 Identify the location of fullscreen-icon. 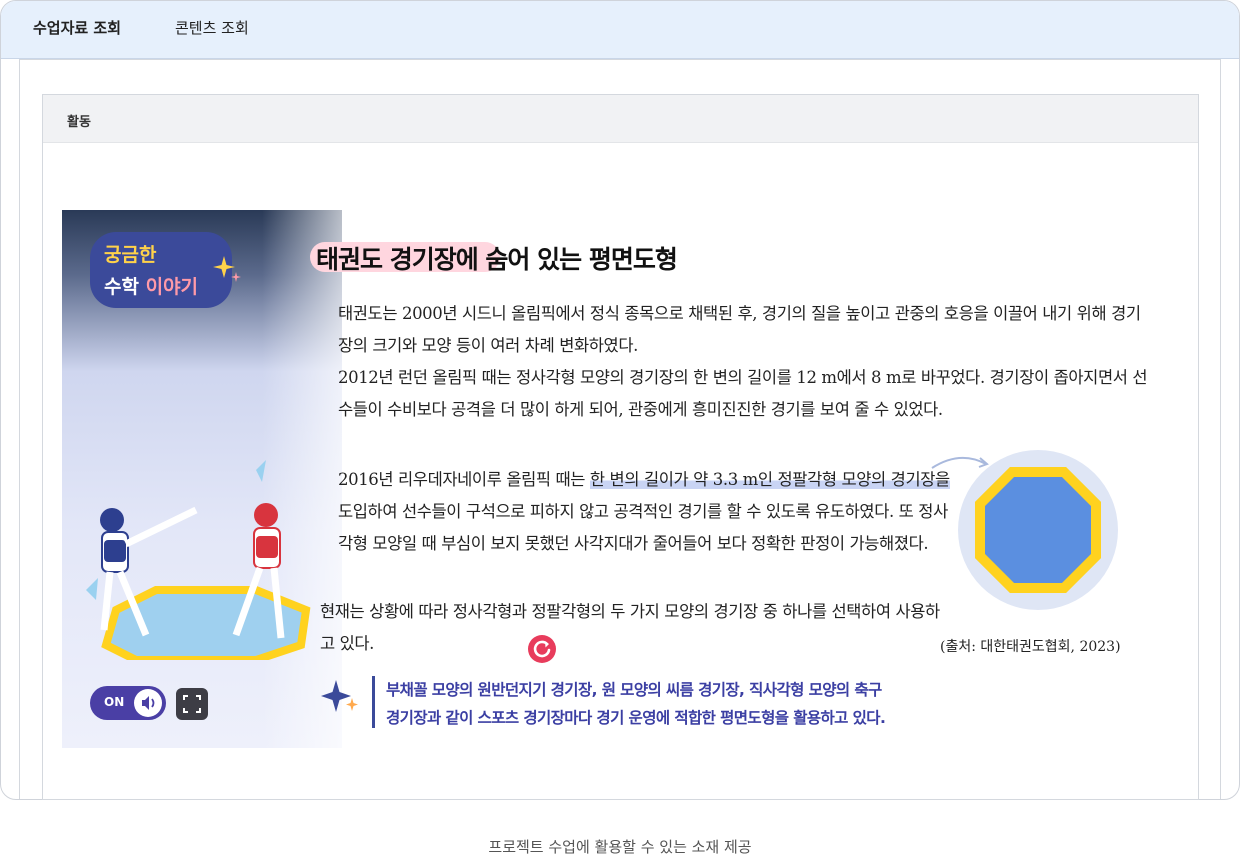
(192, 704).